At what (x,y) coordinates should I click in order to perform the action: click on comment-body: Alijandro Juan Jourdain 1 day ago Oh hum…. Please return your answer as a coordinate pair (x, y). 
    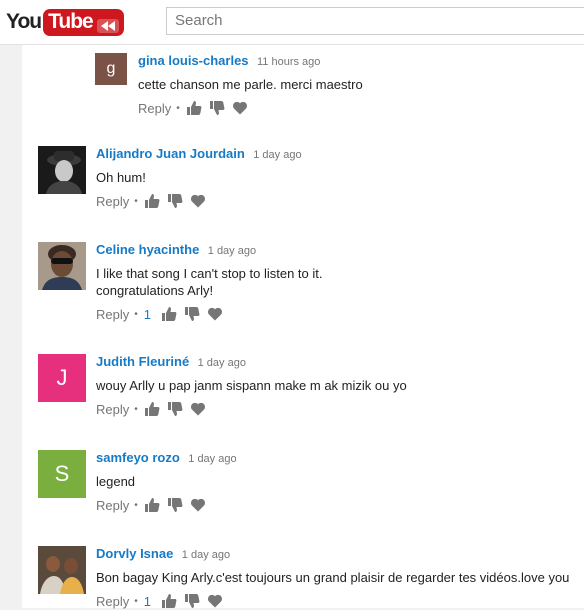
    Looking at the image, I should click on (199, 178).